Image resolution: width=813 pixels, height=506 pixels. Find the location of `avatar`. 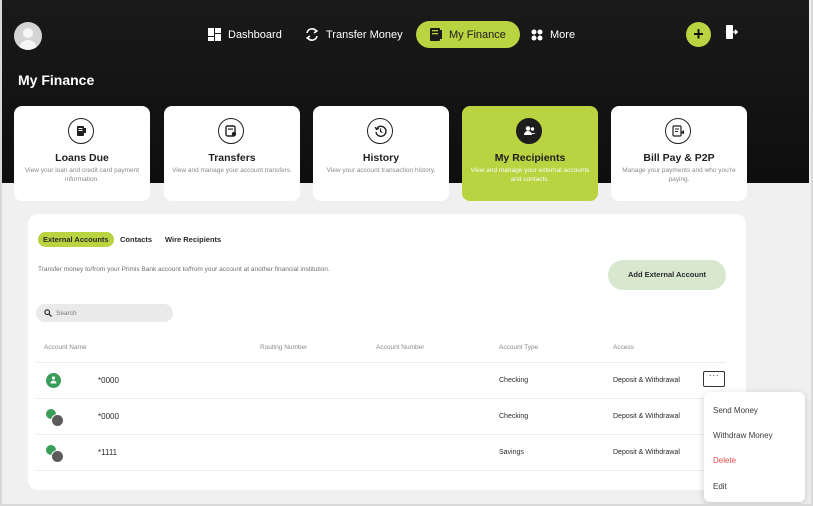

avatar is located at coordinates (28, 36).